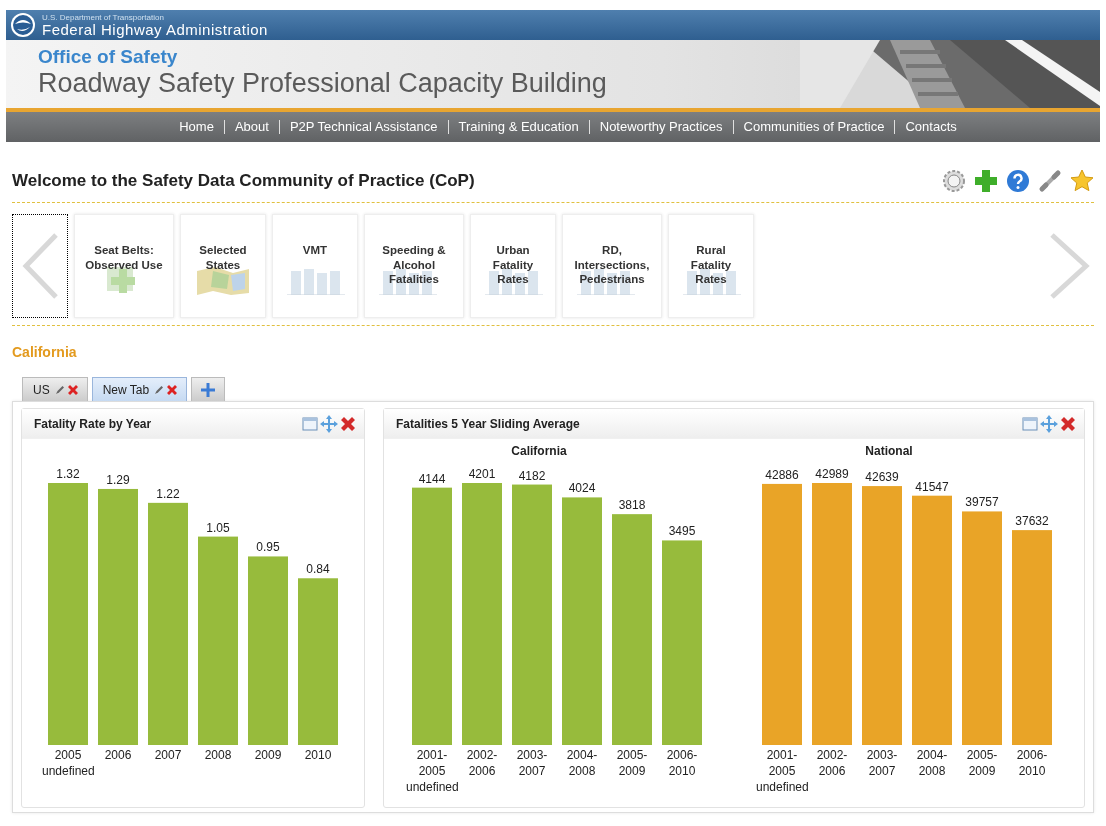  What do you see at coordinates (118, 479) in the screenshot?
I see `value-label: 1.29` at bounding box center [118, 479].